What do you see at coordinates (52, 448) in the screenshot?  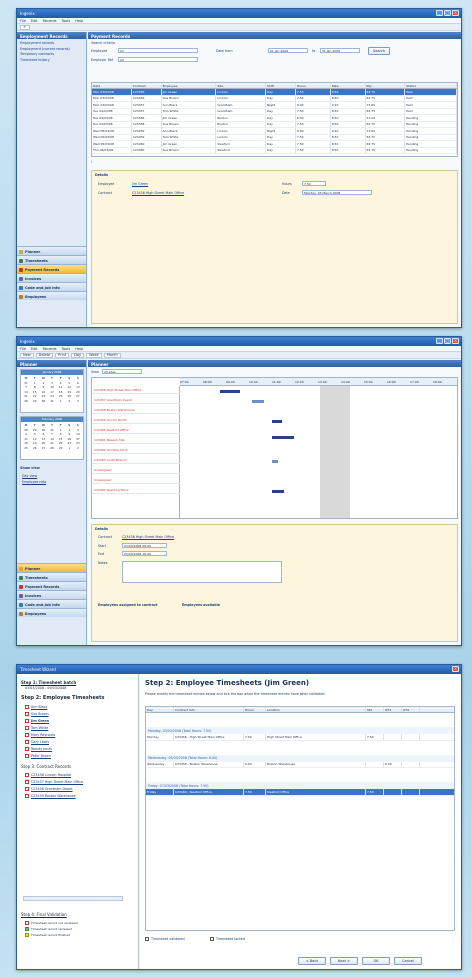 I see `calendar-day: 28` at bounding box center [52, 448].